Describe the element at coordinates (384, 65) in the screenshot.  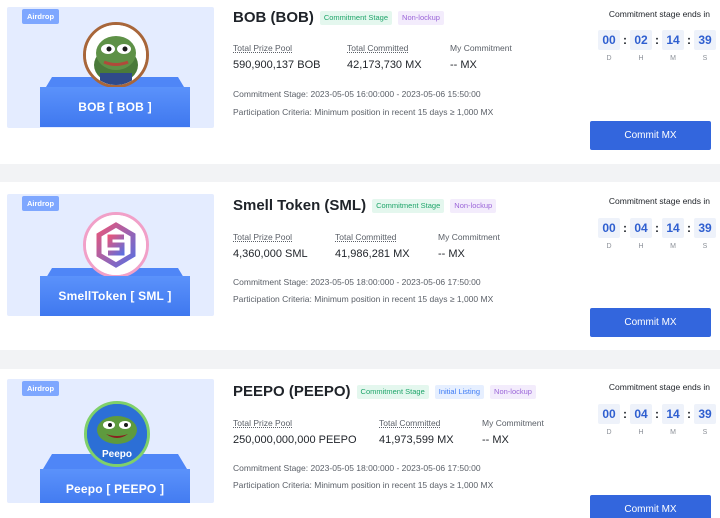
I see `total-committed-value: 42,173,730 MX` at that location.